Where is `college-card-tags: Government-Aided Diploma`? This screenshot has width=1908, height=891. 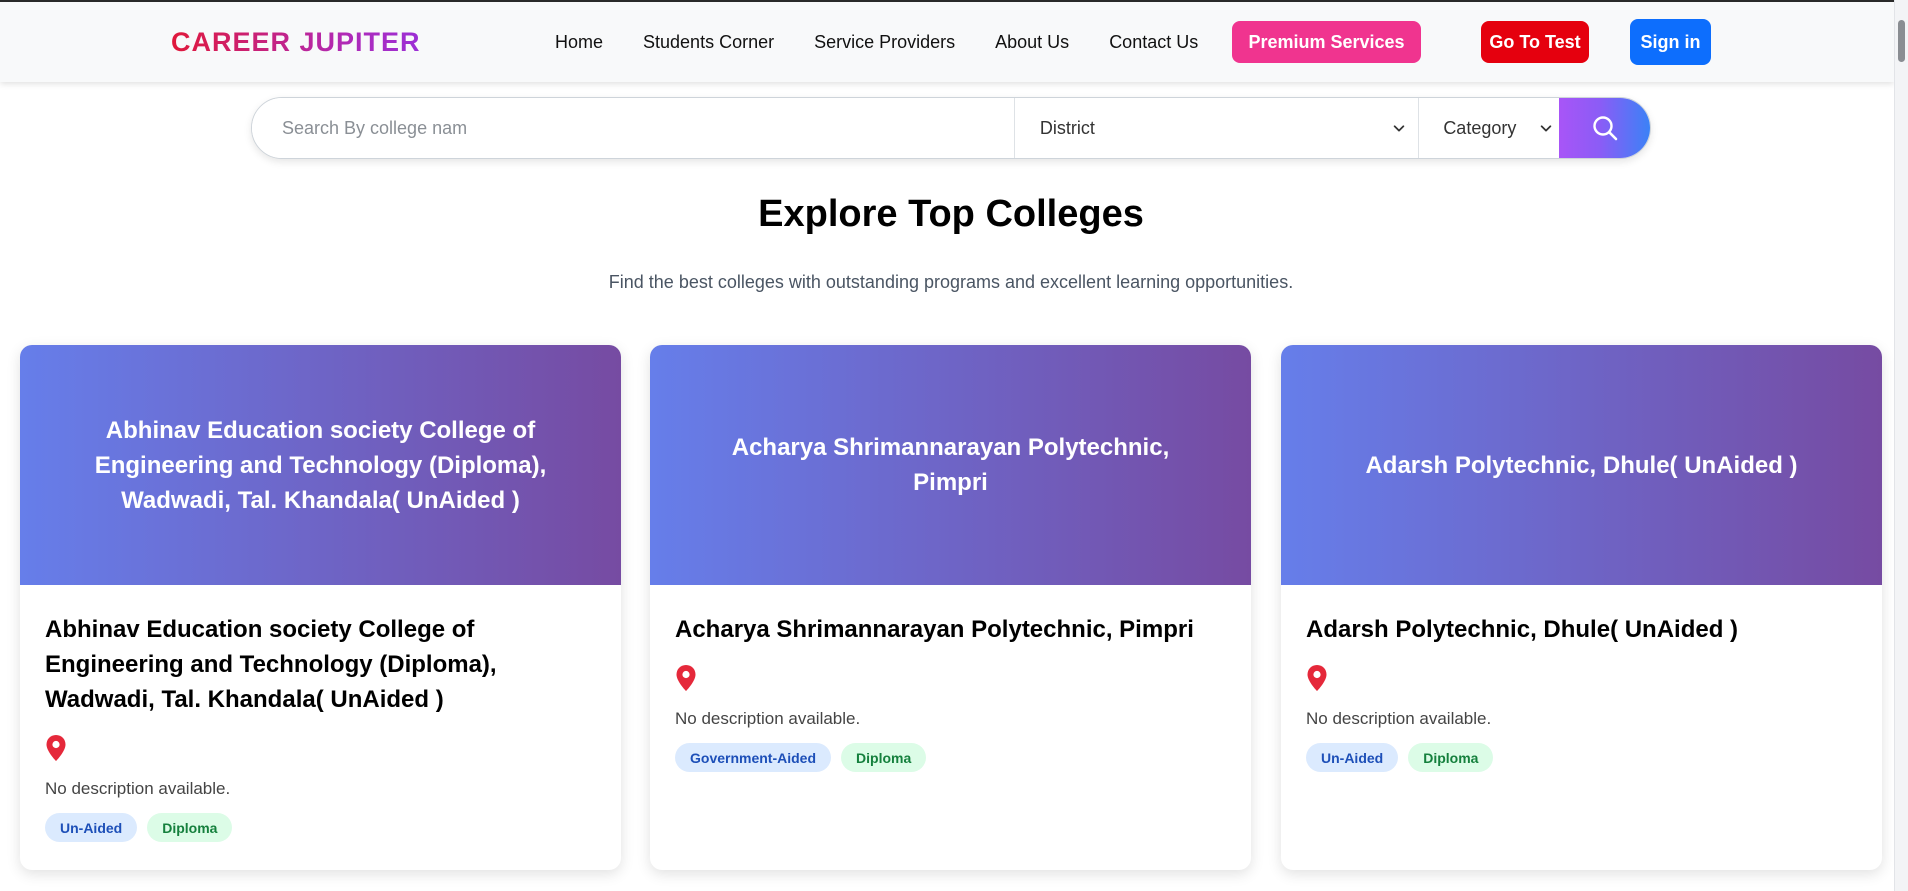 college-card-tags: Government-Aided Diploma is located at coordinates (950, 757).